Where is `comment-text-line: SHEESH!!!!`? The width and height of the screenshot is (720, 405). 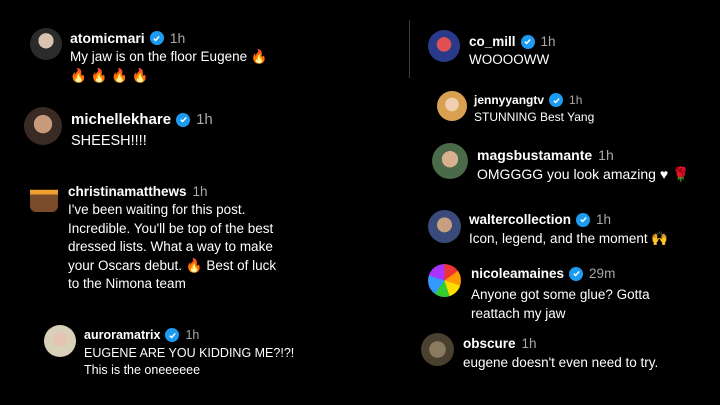
comment-text-line: SHEESH!!!! is located at coordinates (109, 141).